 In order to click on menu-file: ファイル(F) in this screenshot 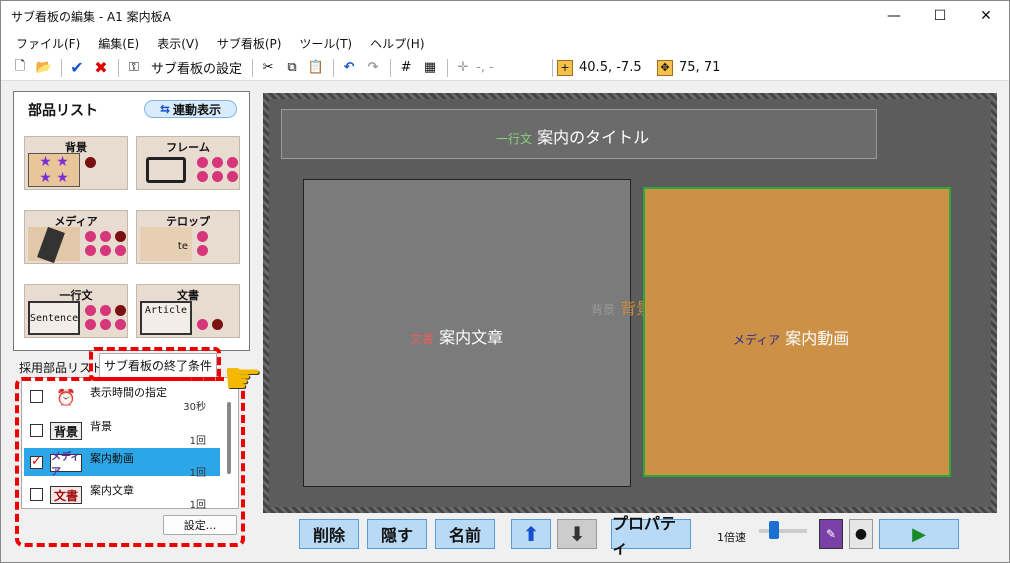, I will do `click(48, 43)`.